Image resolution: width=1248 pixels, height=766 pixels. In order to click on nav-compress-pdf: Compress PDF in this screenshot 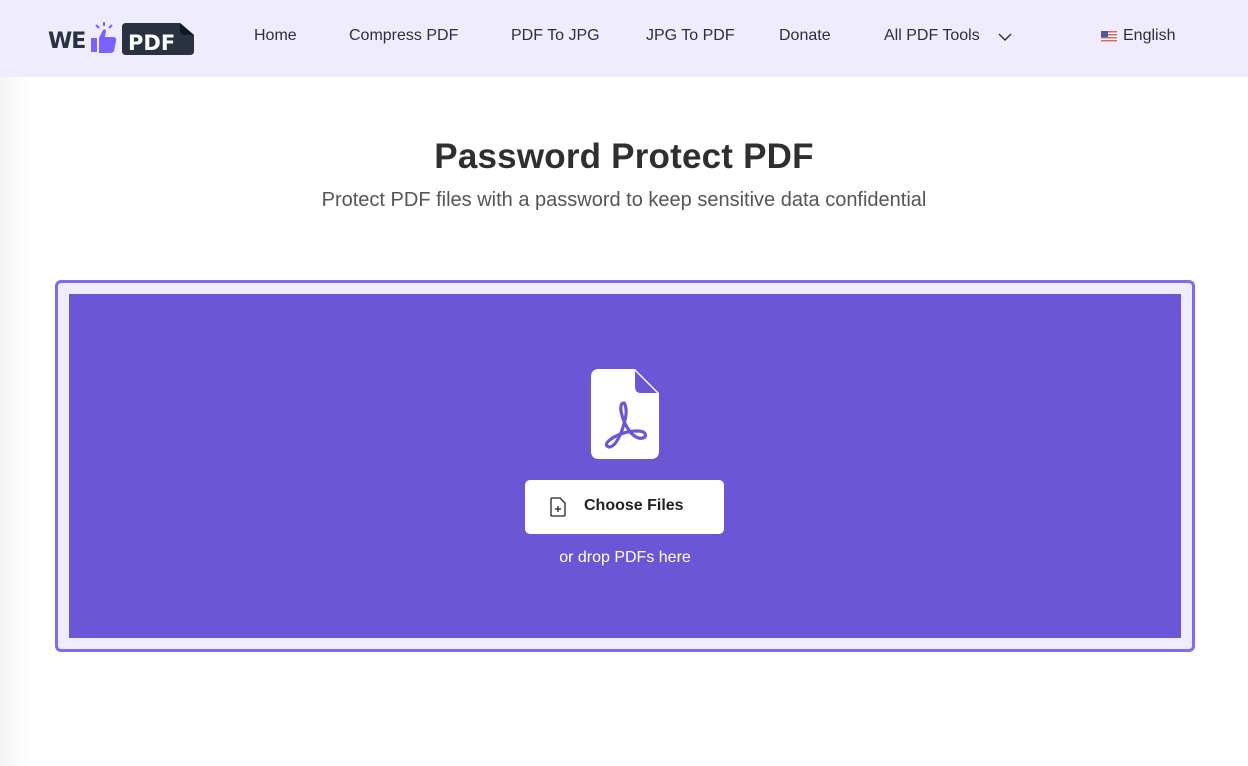, I will do `click(403, 36)`.